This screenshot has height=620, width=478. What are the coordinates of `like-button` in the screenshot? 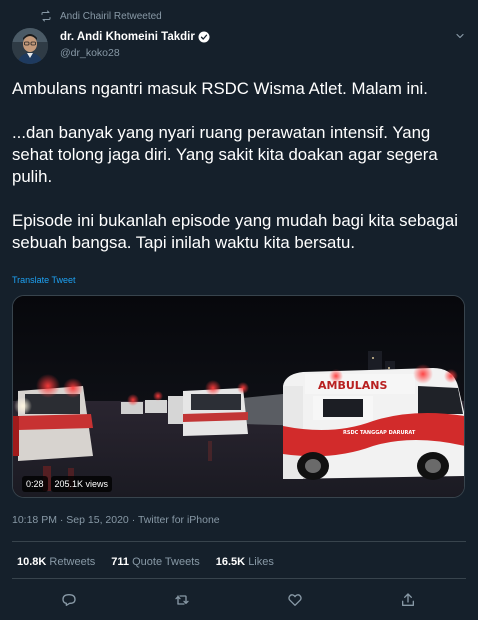 It's located at (295, 600).